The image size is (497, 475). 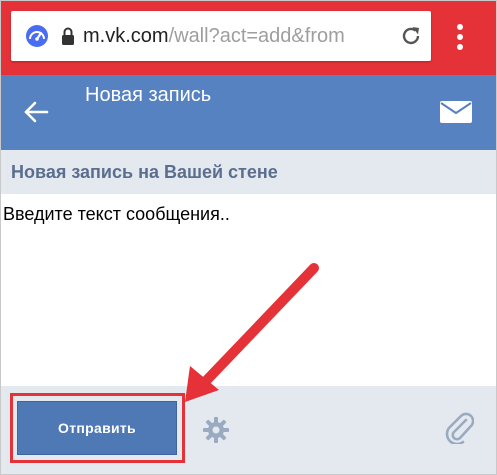 I want to click on back-arrow-icon, so click(x=36, y=112).